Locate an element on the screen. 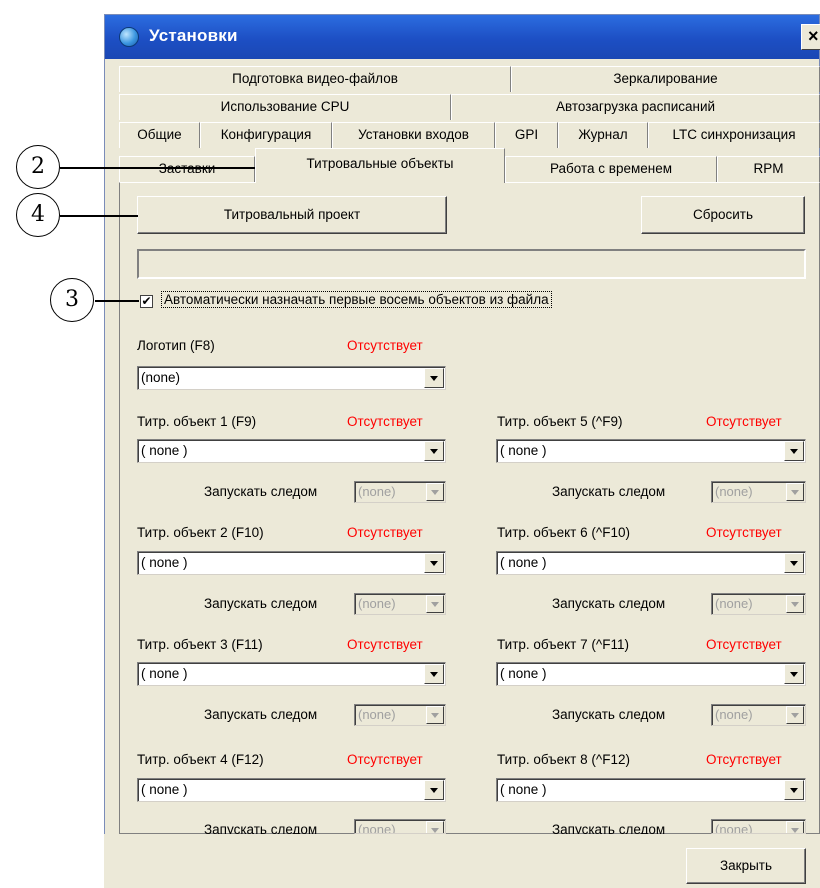  logo-status: Отсутствует is located at coordinates (385, 345).